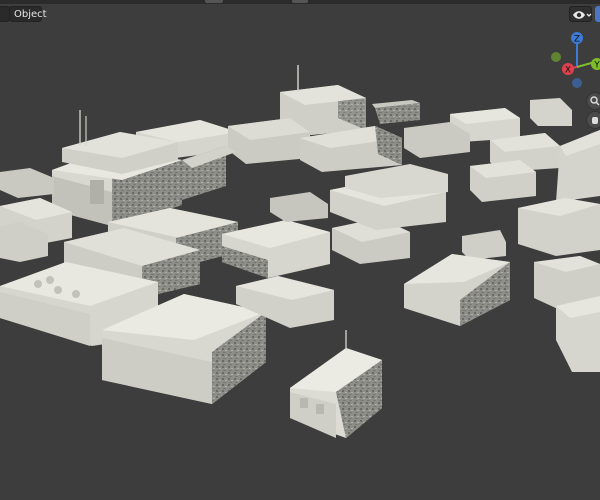 This screenshot has width=600, height=500. What do you see at coordinates (269, 141) in the screenshot?
I see `building-back-mid` at bounding box center [269, 141].